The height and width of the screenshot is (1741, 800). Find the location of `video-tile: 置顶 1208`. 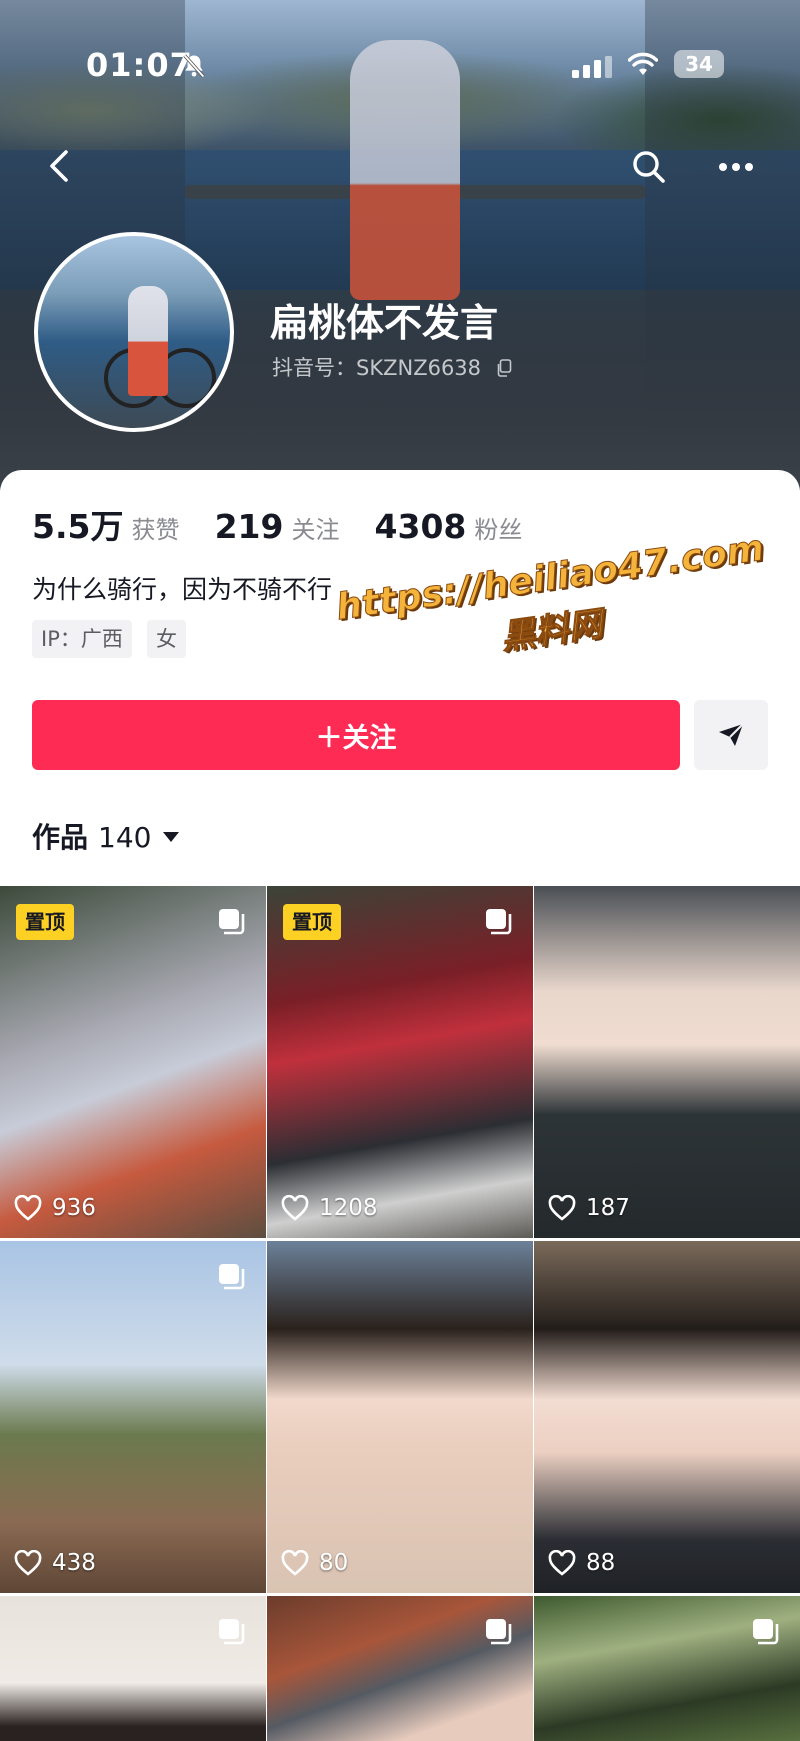

video-tile: 置顶 1208 is located at coordinates (400, 1062).